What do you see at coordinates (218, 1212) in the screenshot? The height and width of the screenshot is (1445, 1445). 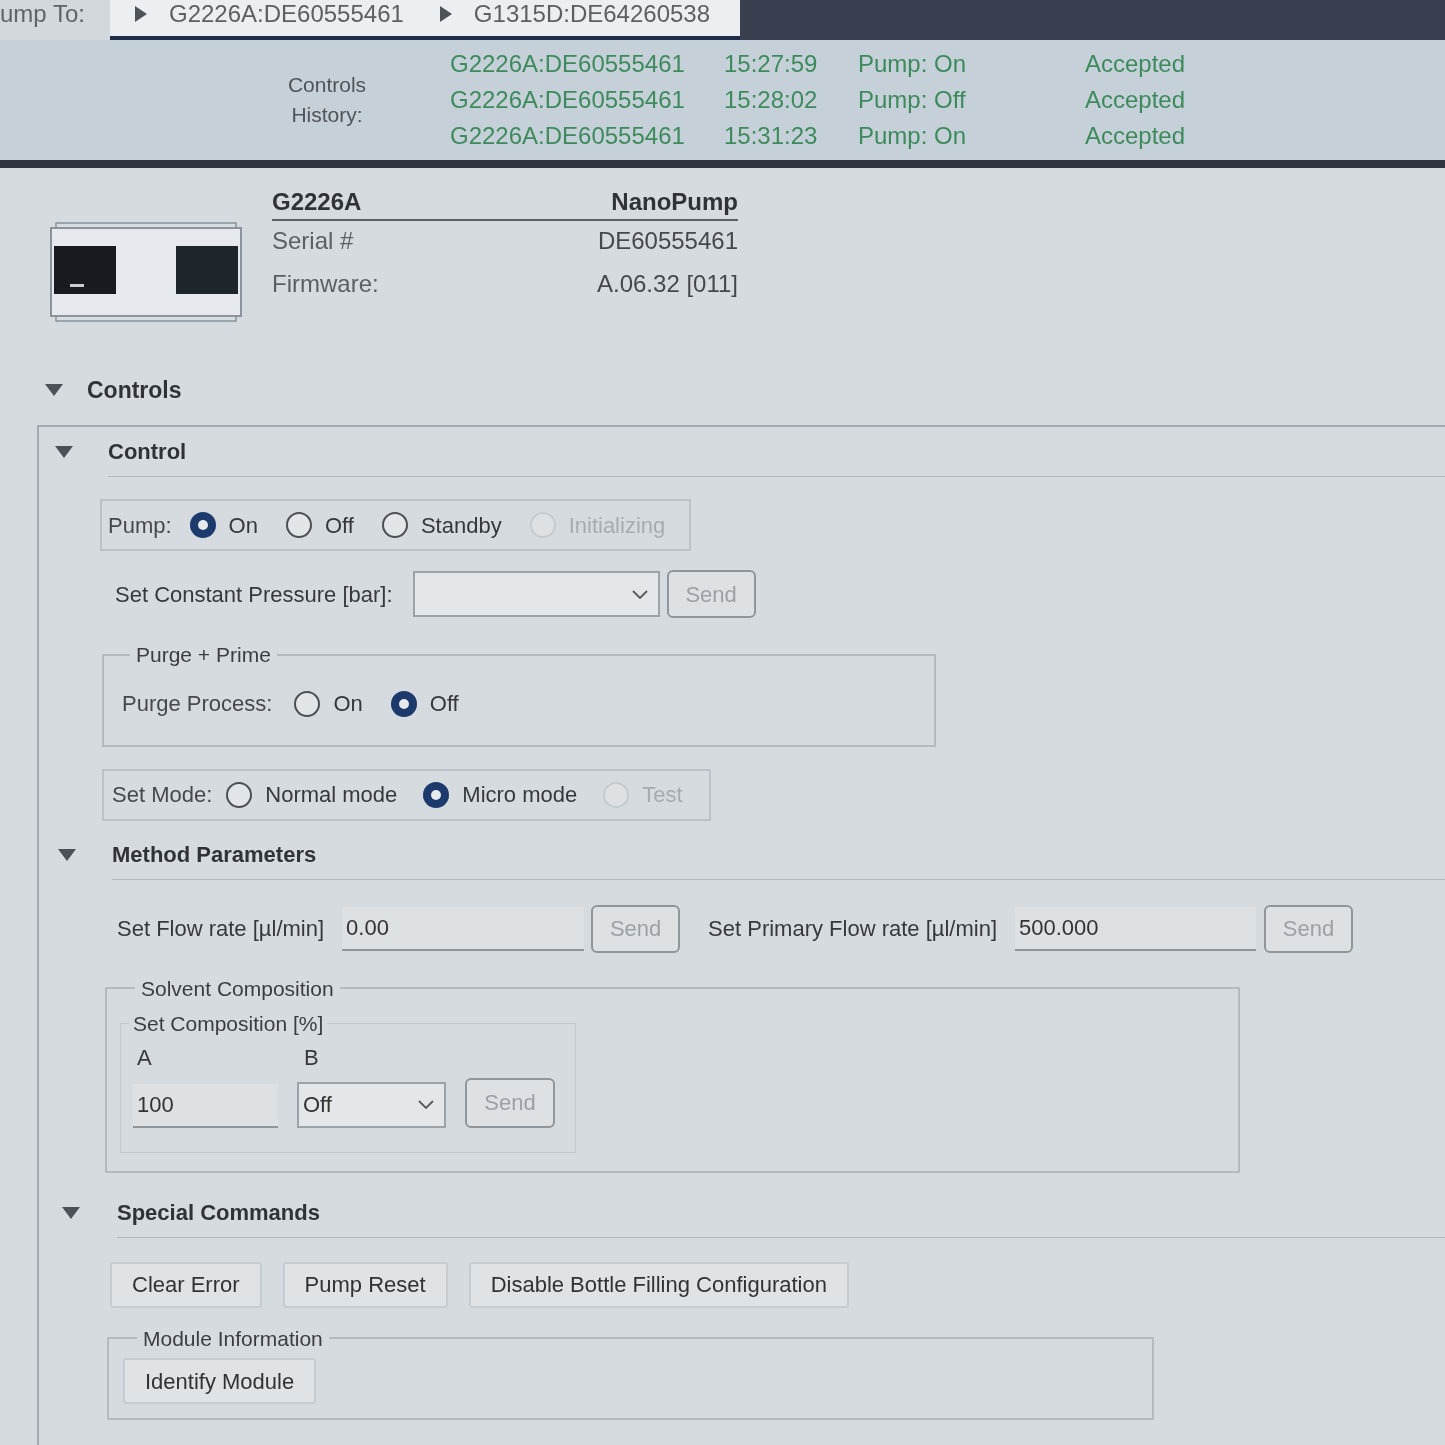 I see `section-title: Special Commands` at bounding box center [218, 1212].